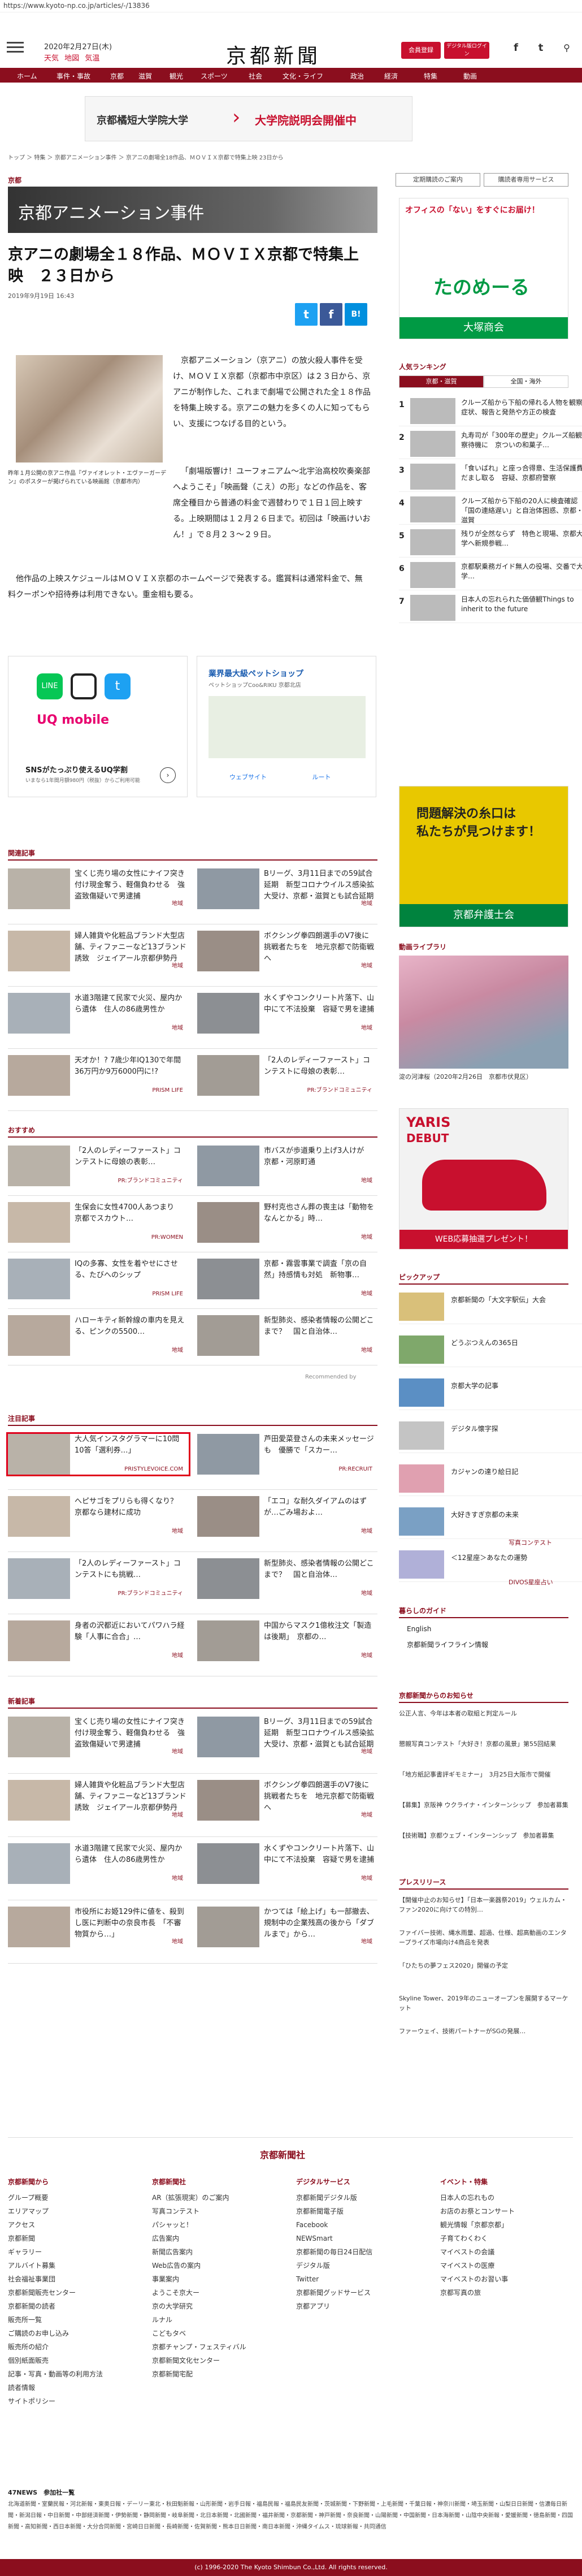 The image size is (582, 2576). I want to click on rank-title: 「食いばれ」と座っ合得意、生活保護費だまし取る 容疑、京都府警察, so click(521, 473).